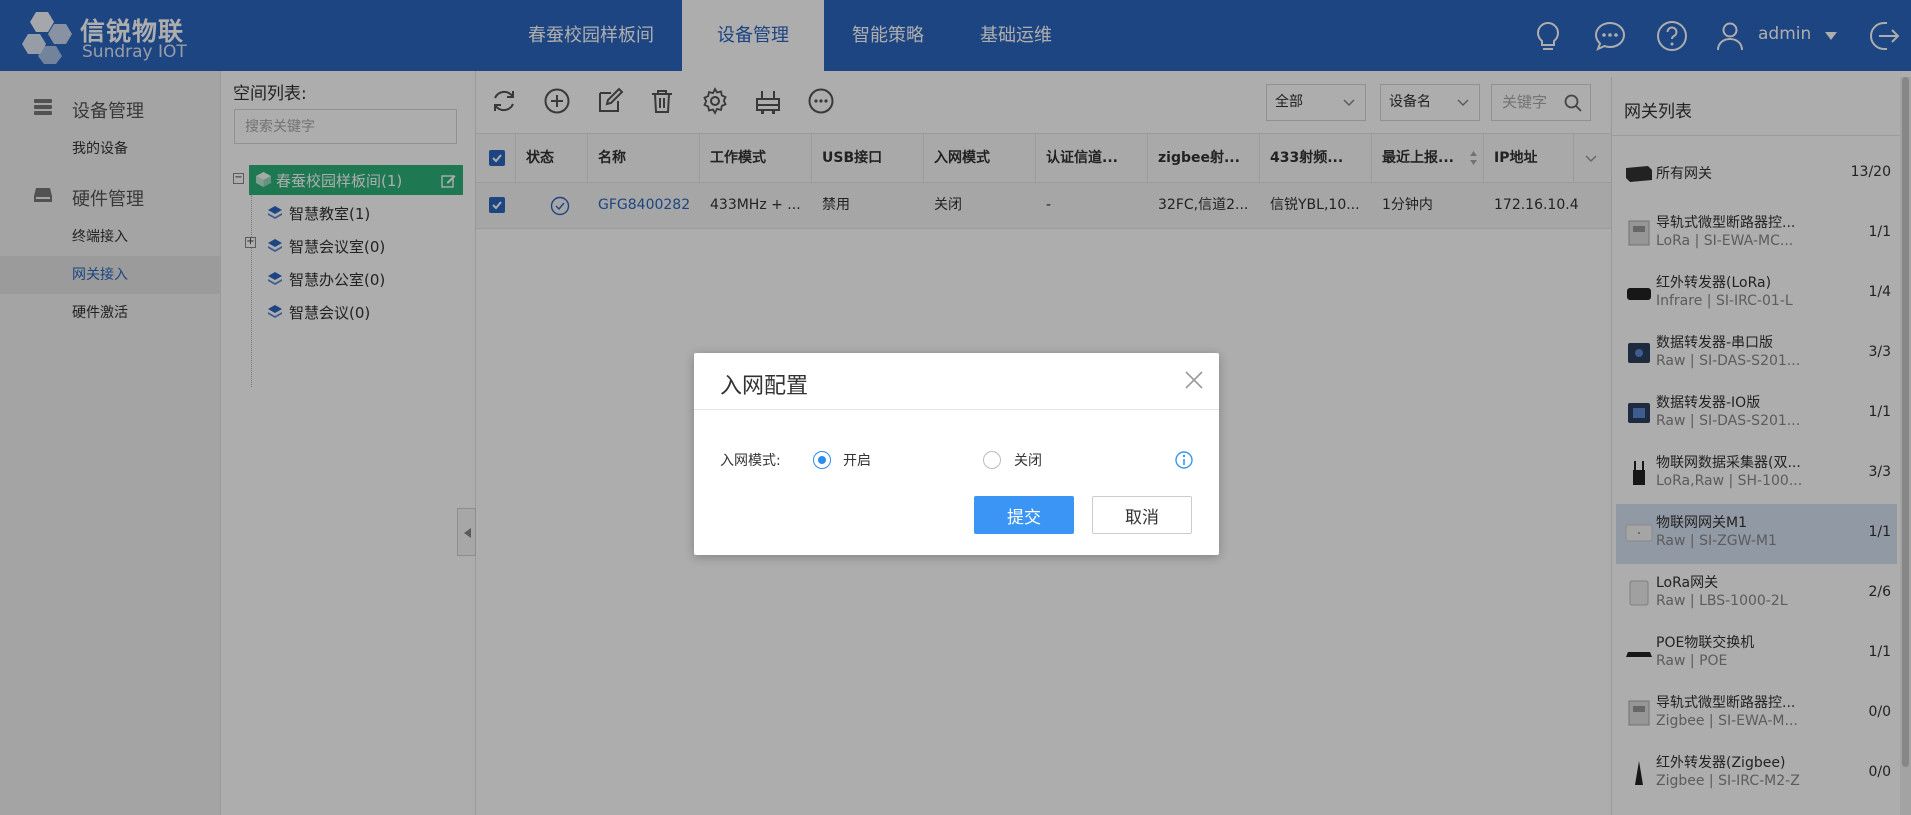 This screenshot has width=1911, height=815. I want to click on radio-enable-label: 开启, so click(857, 460).